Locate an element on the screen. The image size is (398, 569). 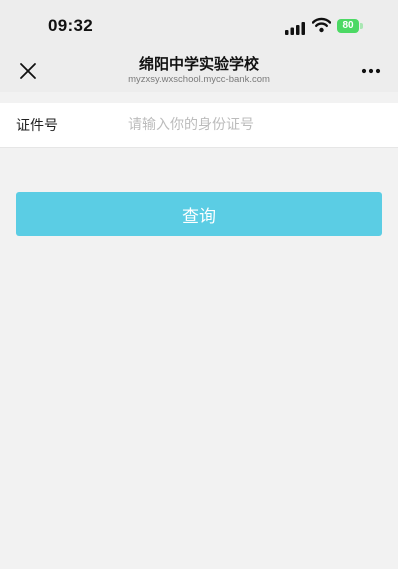
cellular-signal-icon is located at coordinates (296, 29).